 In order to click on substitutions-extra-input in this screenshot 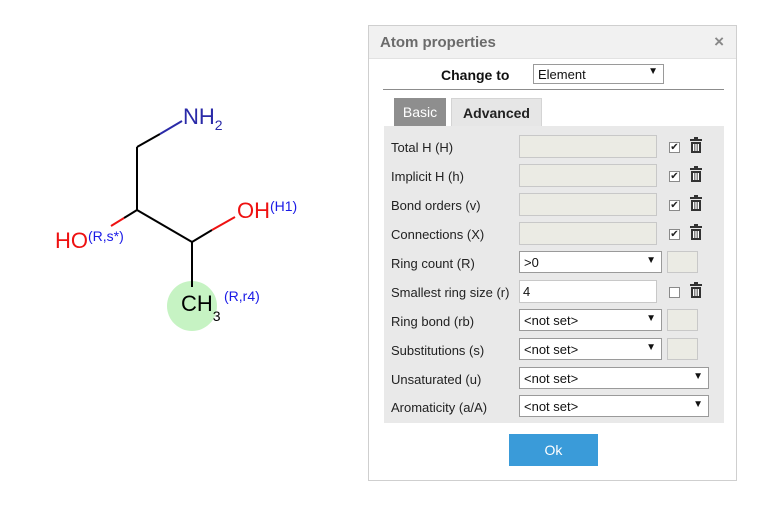, I will do `click(682, 349)`.